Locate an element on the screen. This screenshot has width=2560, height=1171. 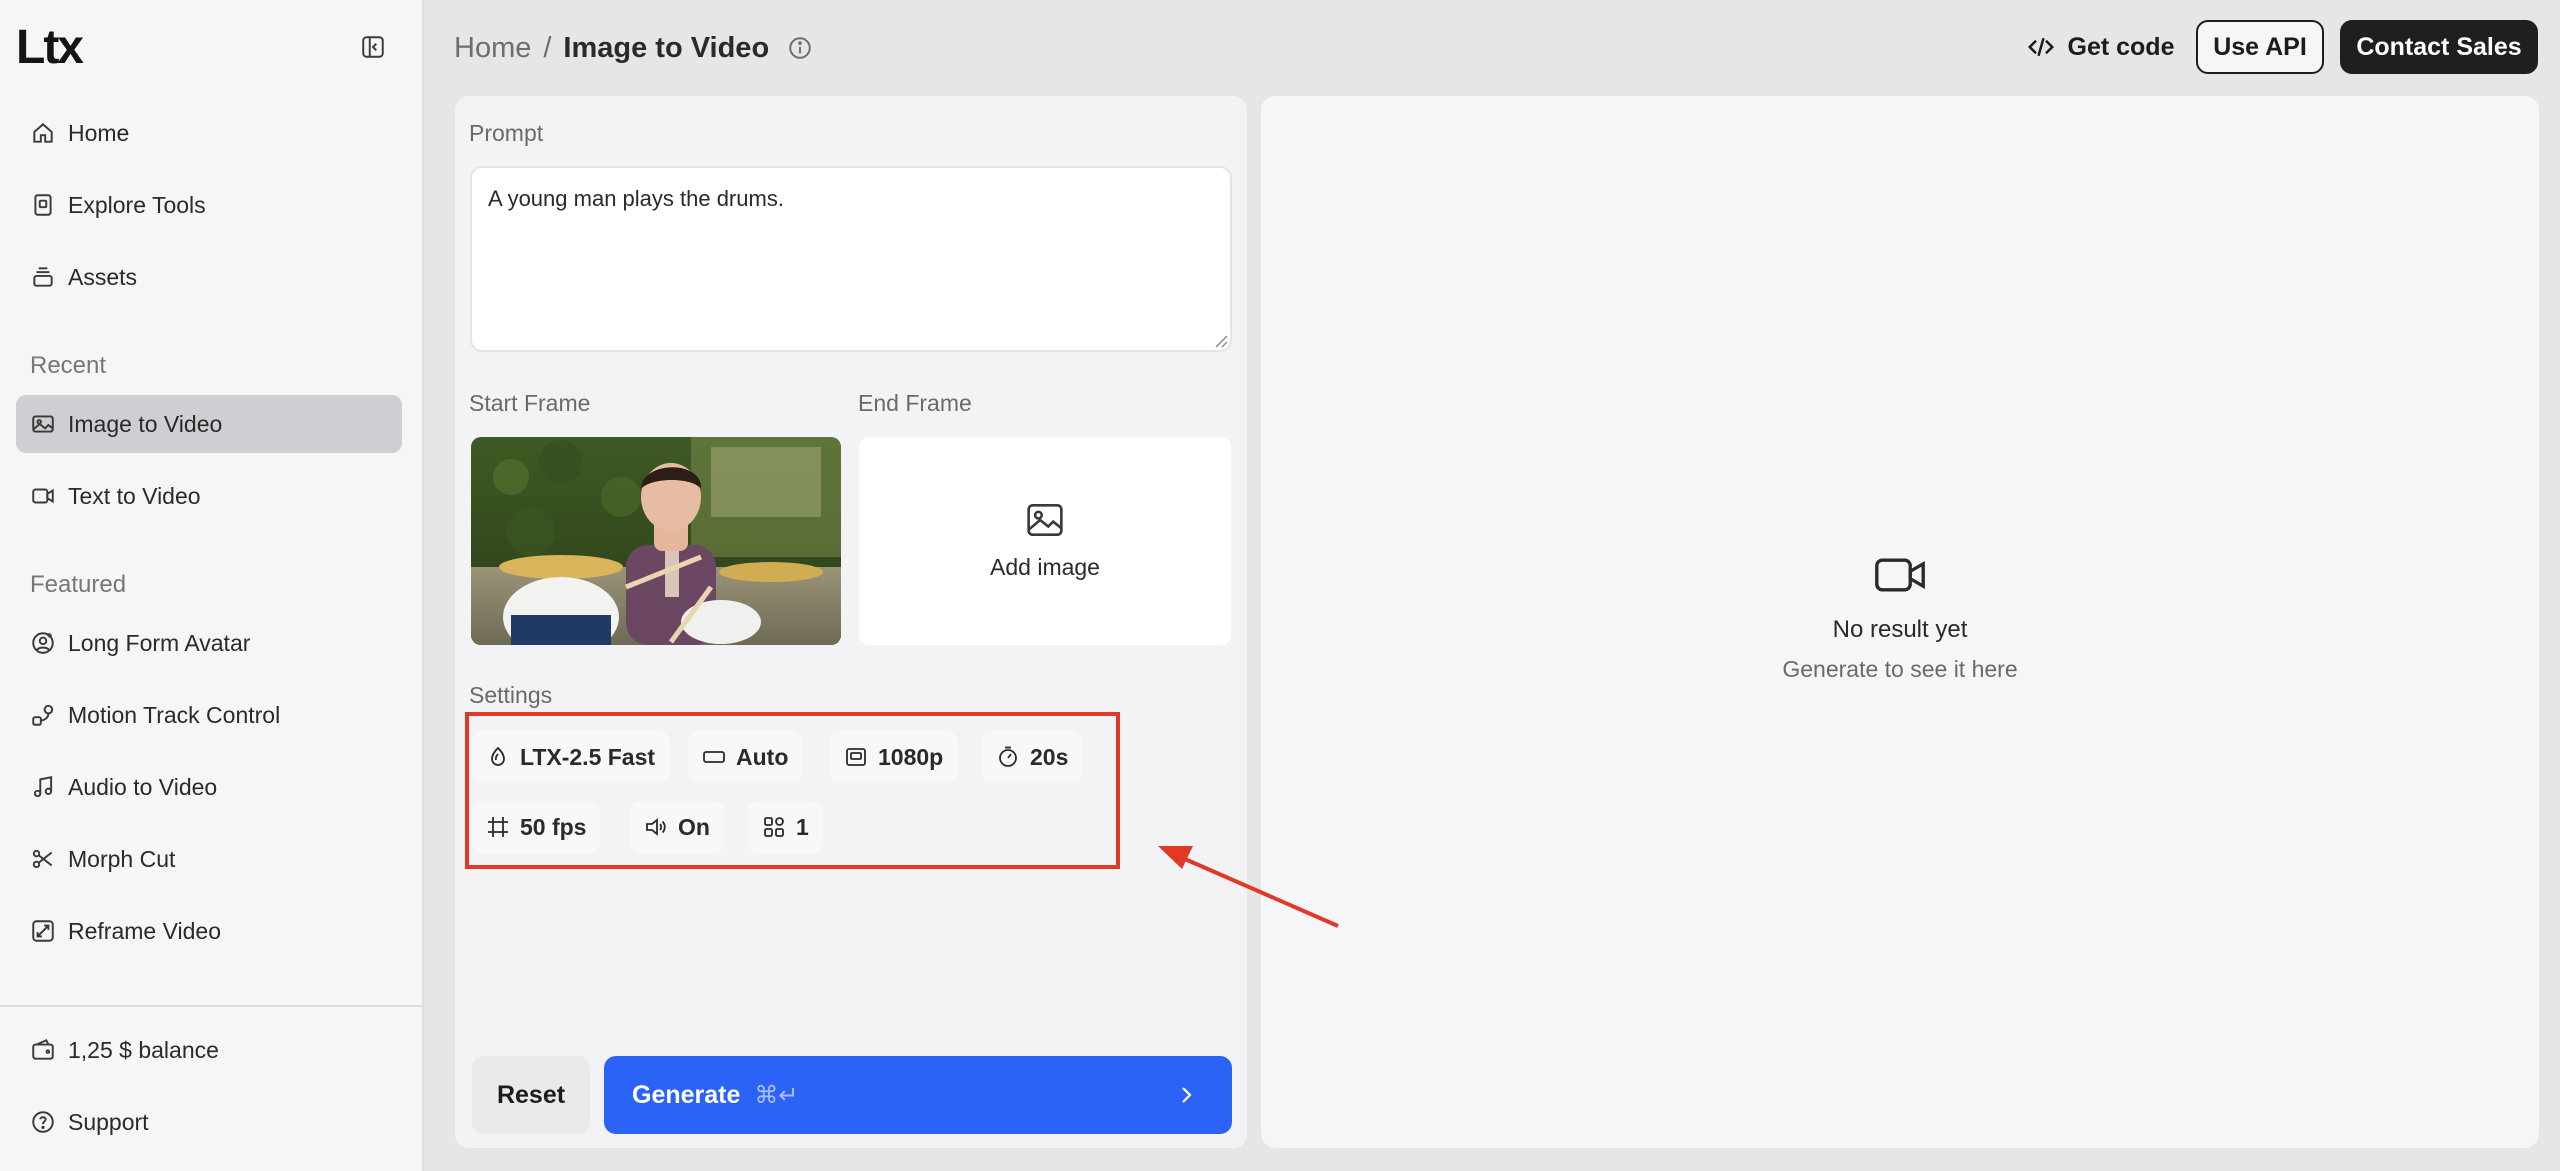
scissors-icon is located at coordinates (42, 859).